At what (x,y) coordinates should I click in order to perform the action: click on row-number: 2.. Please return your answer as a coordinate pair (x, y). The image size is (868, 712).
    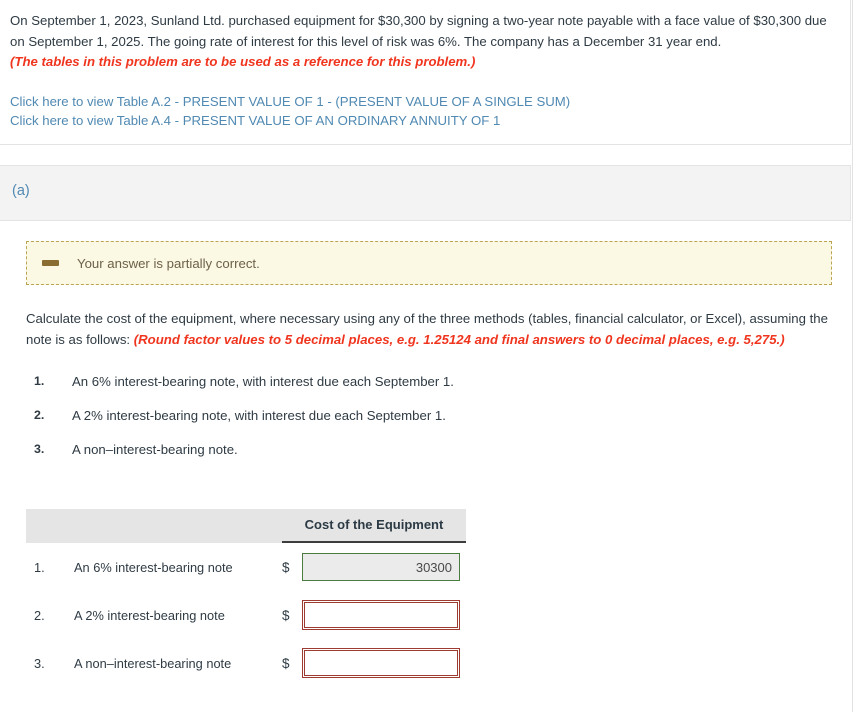
    Looking at the image, I should click on (39, 615).